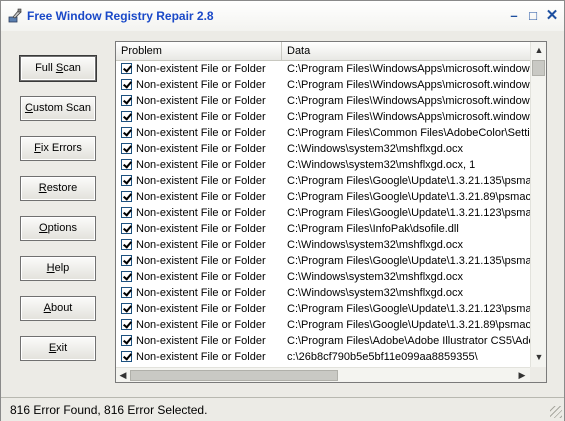  Describe the element at coordinates (552, 16) in the screenshot. I see `close-button: ✕` at that location.